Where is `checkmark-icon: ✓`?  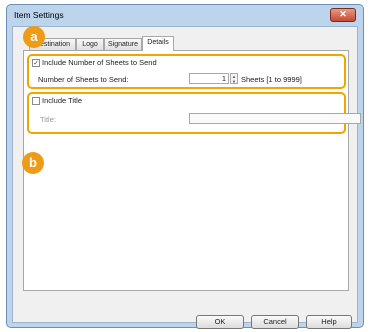
checkmark-icon: ✓ is located at coordinates (36, 63).